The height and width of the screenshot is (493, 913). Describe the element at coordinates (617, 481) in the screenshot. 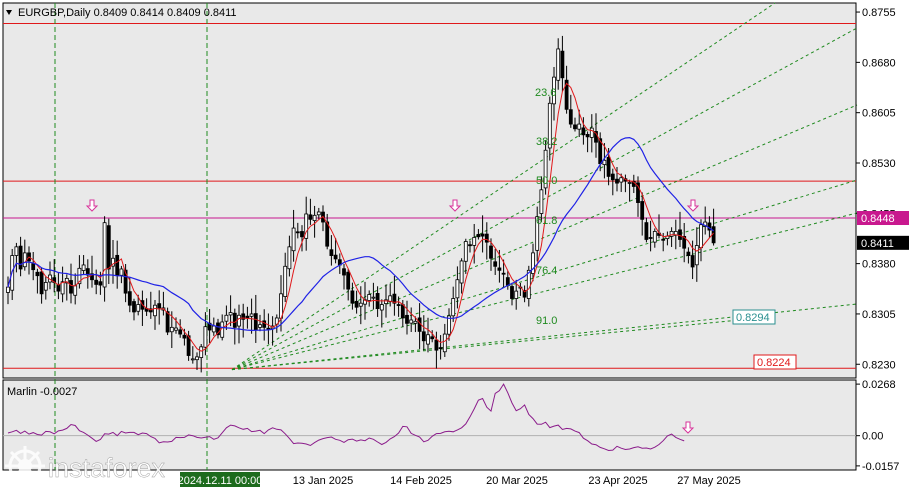

I see `time-tick-label: 23 Apr 2025` at that location.